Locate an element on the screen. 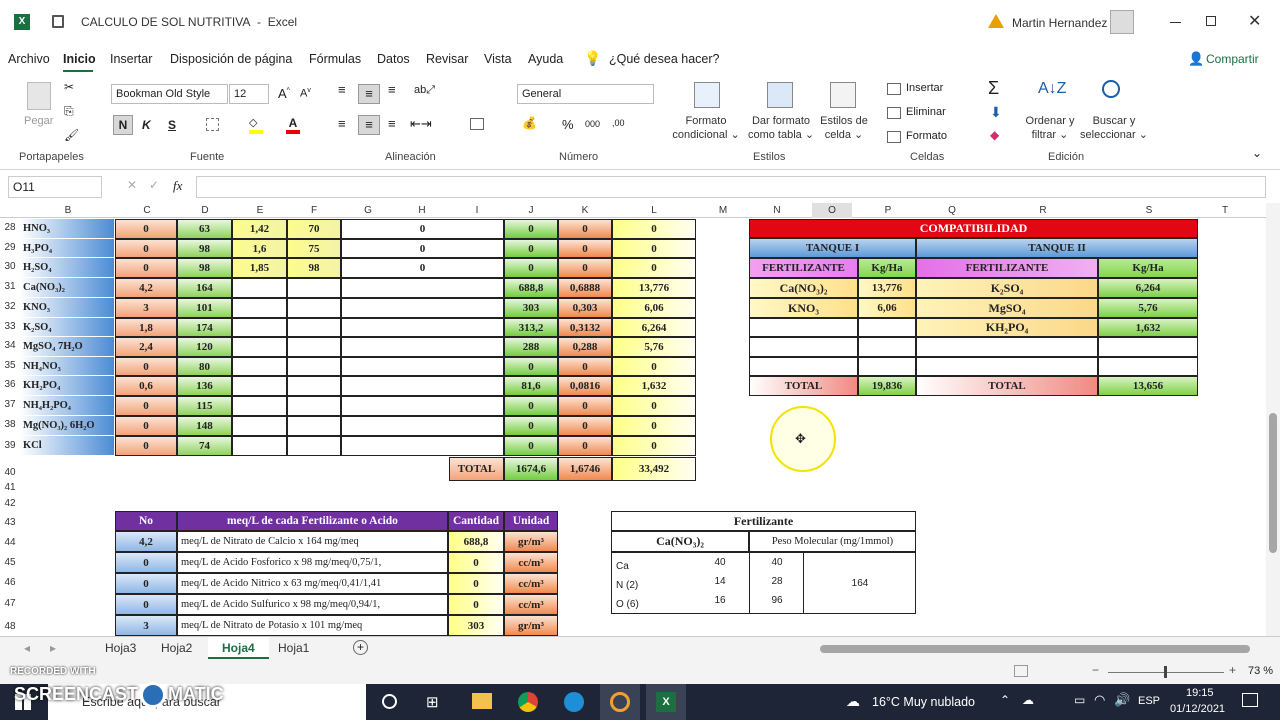  tank2-value is located at coordinates (1148, 366).